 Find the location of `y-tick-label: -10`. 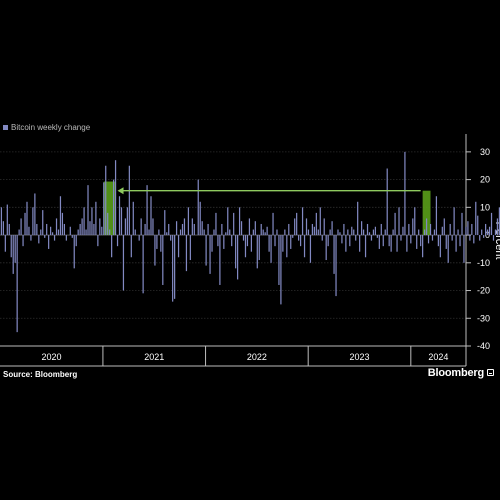

y-tick-label: -10 is located at coordinates (483, 263).